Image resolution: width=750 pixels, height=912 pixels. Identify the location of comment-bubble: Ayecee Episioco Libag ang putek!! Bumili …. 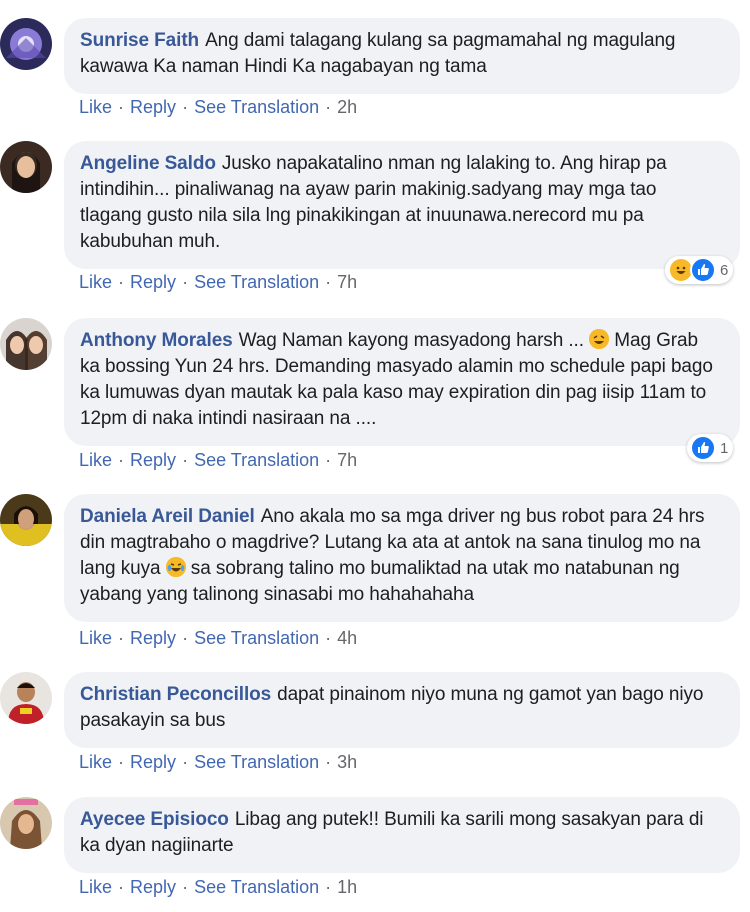
(402, 835).